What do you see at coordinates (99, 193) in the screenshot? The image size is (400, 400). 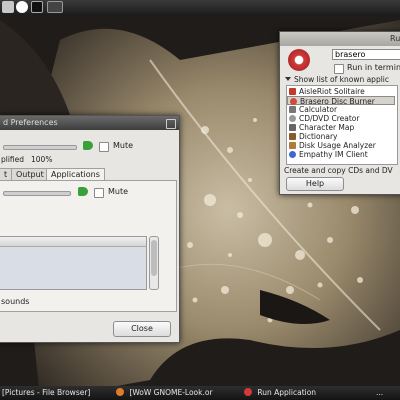 I see `app-mute-checkbox` at bounding box center [99, 193].